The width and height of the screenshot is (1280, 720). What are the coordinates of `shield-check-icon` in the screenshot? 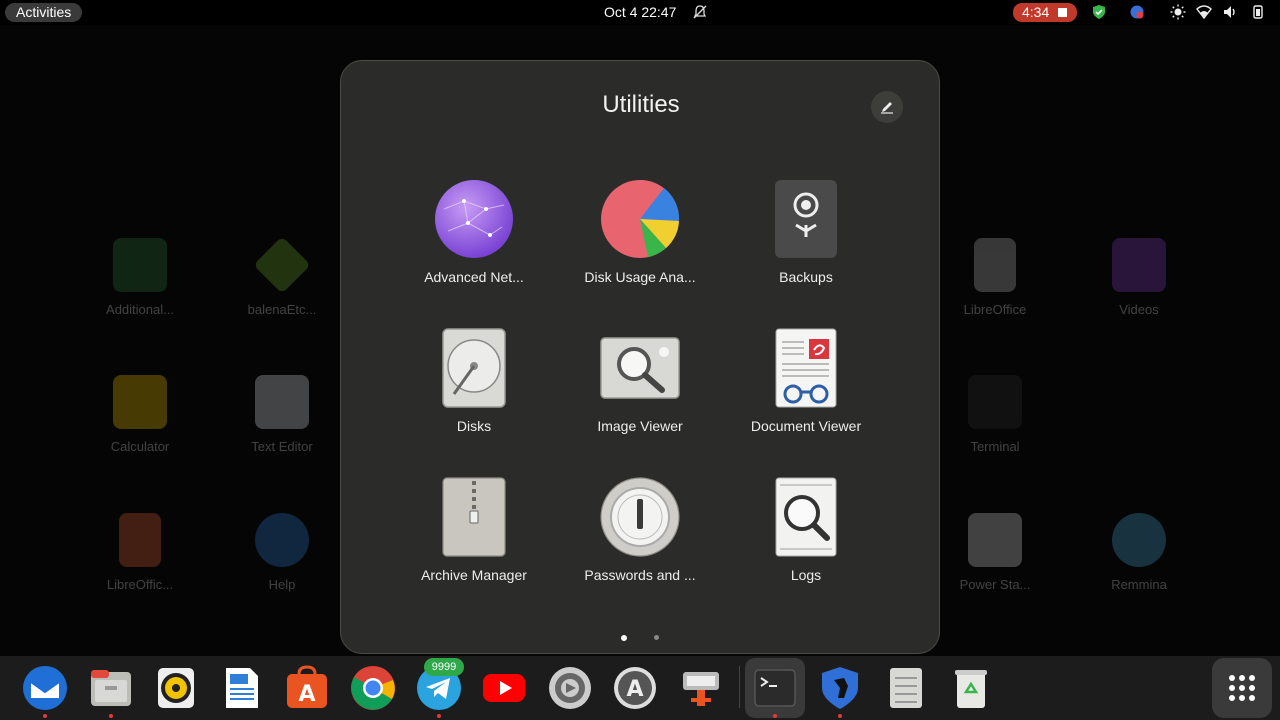 It's located at (1099, 12).